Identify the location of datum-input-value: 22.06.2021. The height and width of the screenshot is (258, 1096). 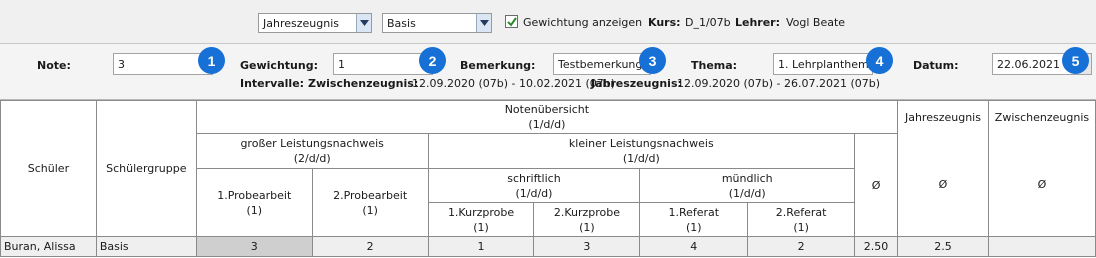
(1028, 64).